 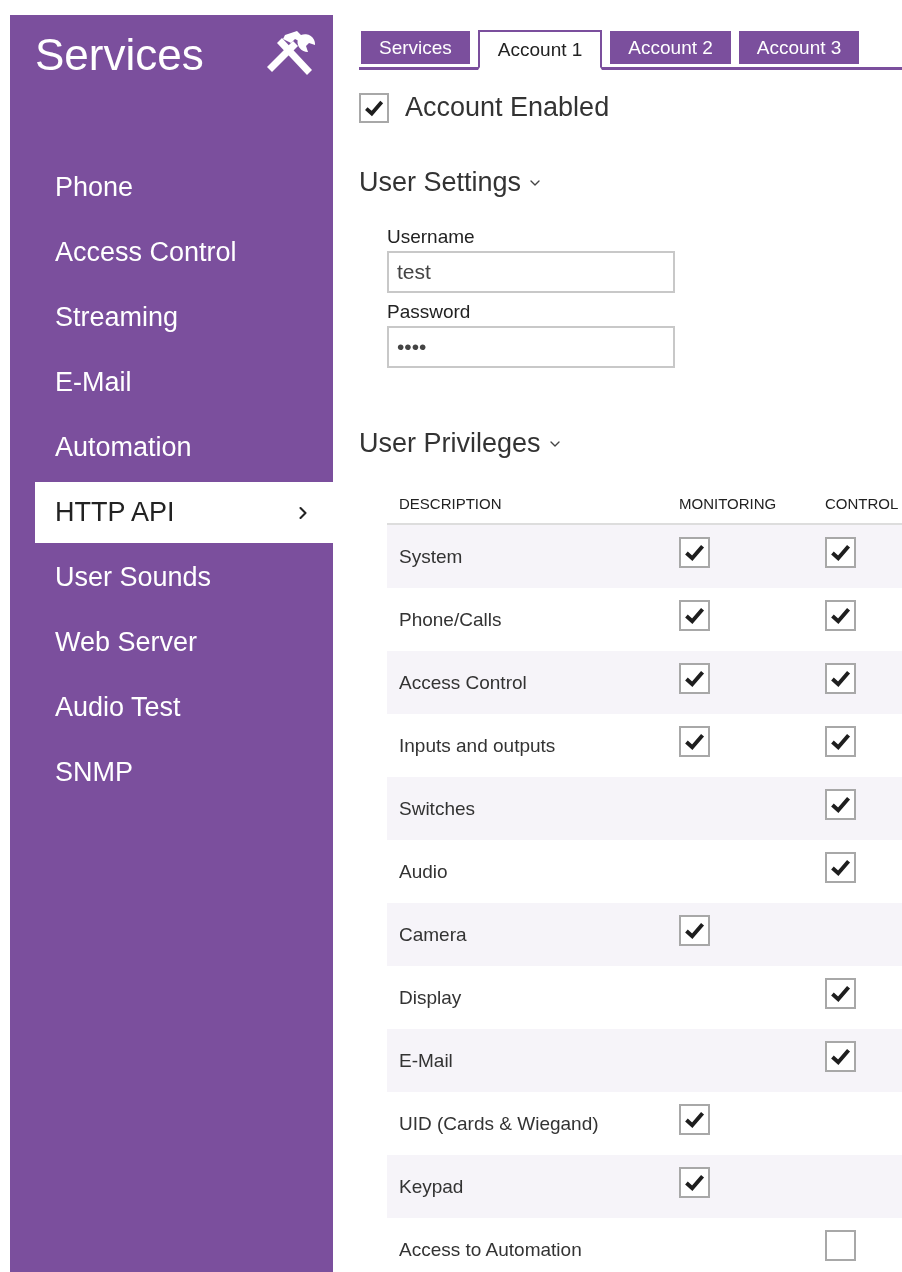 I want to click on table-cell-text: UID (Cards & Wiegand), so click(x=498, y=1123).